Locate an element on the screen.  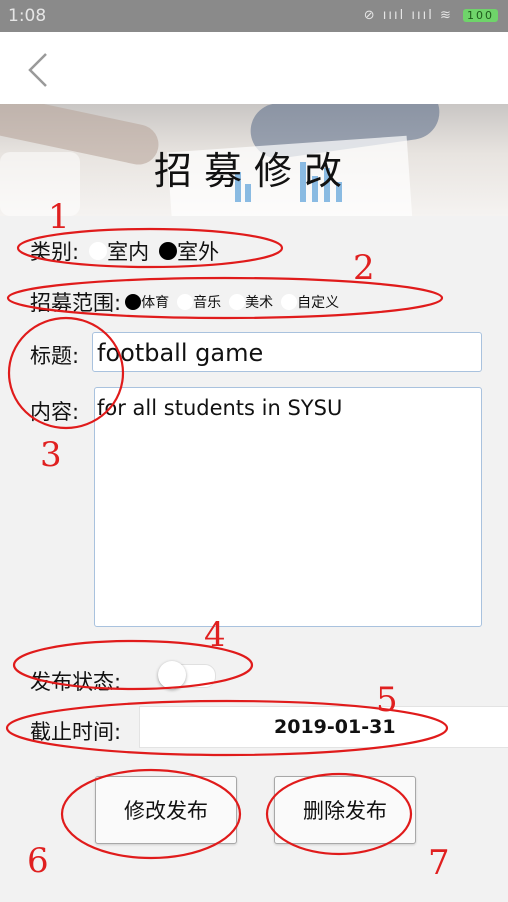
status-icons: ⊘ ıııl ıııl ≋ 100 is located at coordinates (431, 15).